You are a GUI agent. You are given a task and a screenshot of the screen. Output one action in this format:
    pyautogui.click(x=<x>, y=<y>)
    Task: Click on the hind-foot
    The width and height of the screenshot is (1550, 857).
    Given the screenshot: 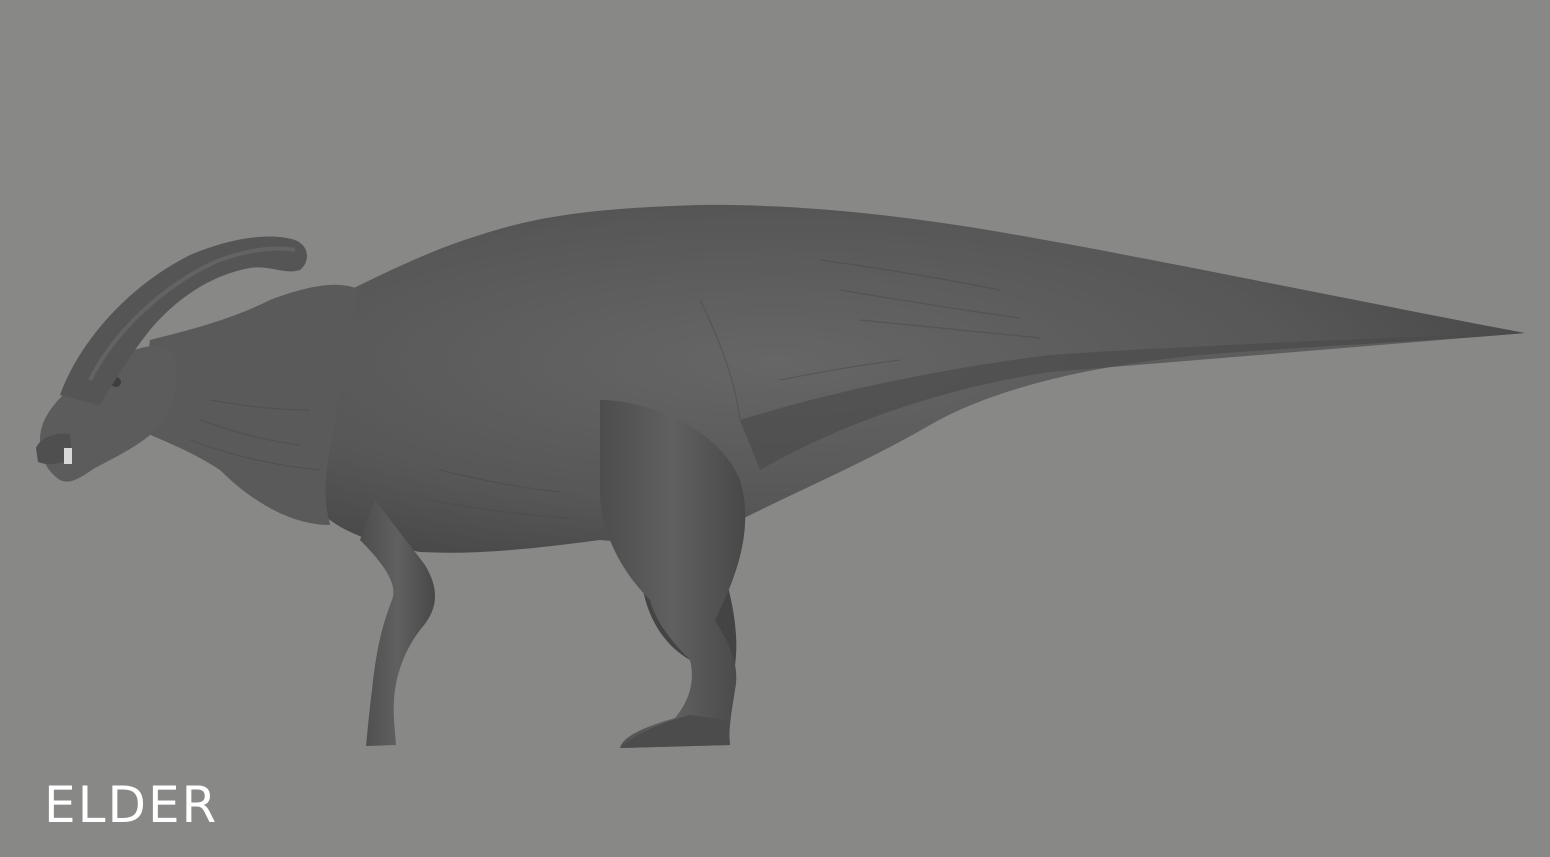 What is the action you would take?
    pyautogui.click(x=675, y=731)
    